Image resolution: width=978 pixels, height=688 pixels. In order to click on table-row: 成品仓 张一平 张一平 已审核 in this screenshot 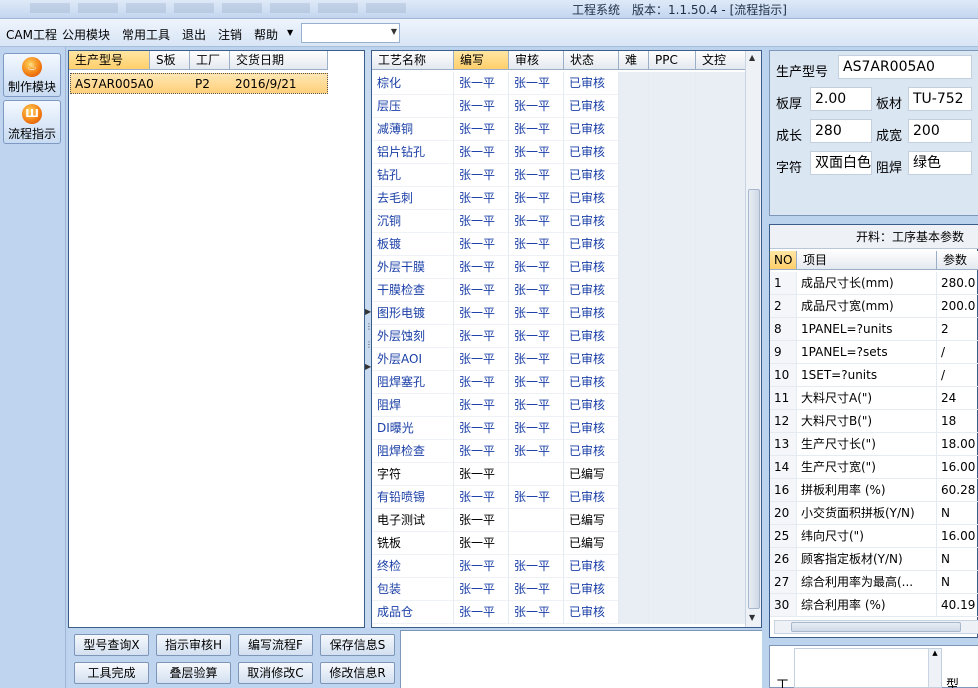, I will do `click(559, 612)`.